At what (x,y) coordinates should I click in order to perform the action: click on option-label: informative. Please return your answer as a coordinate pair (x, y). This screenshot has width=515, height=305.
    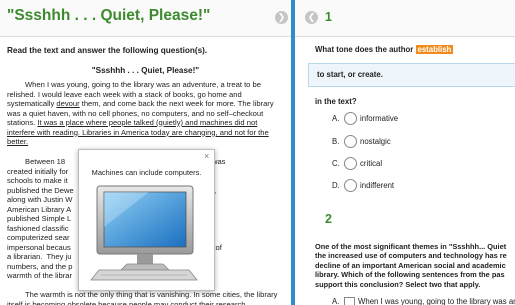
    Looking at the image, I should click on (379, 118).